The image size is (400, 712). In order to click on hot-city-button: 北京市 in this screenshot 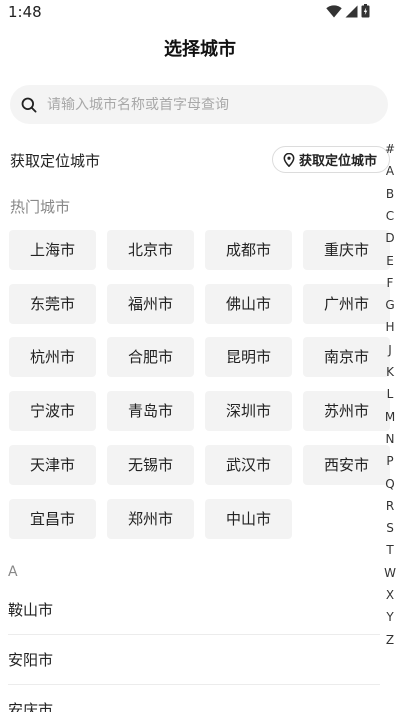, I will do `click(150, 250)`.